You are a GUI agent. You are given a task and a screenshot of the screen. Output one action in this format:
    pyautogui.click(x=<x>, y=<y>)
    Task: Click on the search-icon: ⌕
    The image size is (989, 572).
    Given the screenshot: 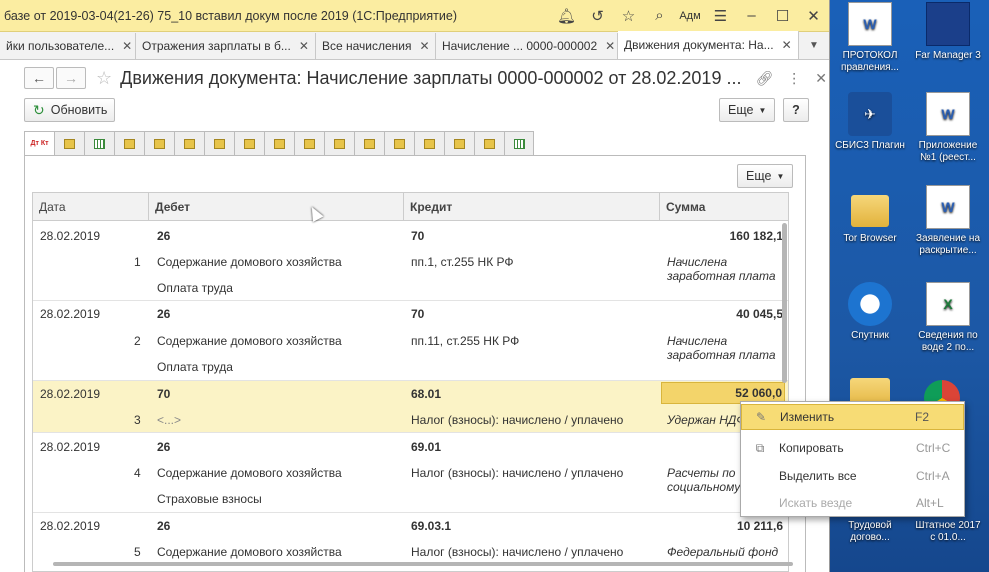 What is the action you would take?
    pyautogui.click(x=659, y=15)
    